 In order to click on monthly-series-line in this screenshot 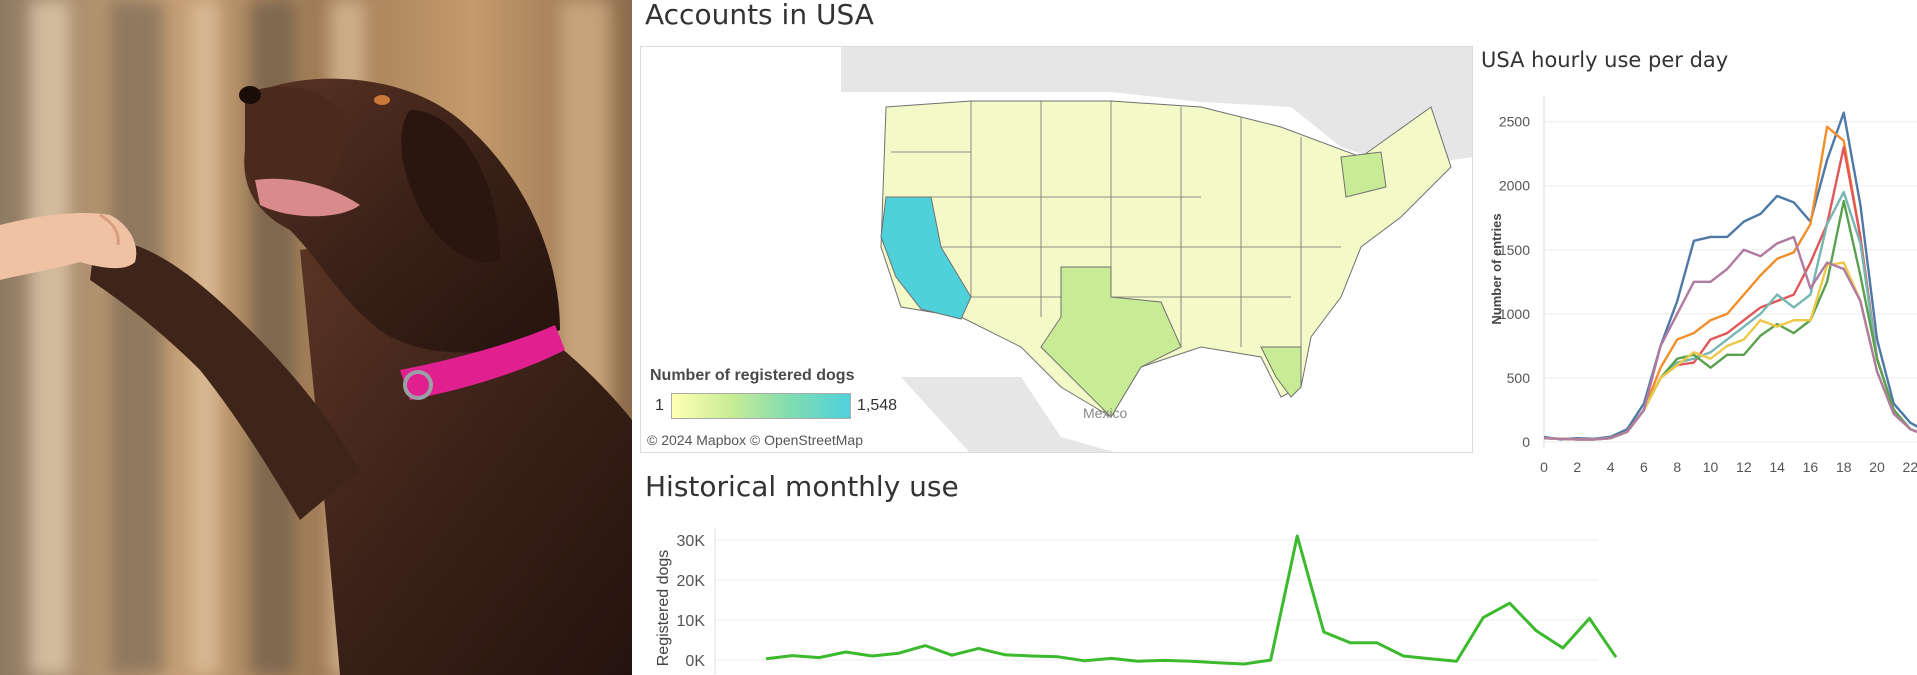, I will do `click(1191, 600)`.